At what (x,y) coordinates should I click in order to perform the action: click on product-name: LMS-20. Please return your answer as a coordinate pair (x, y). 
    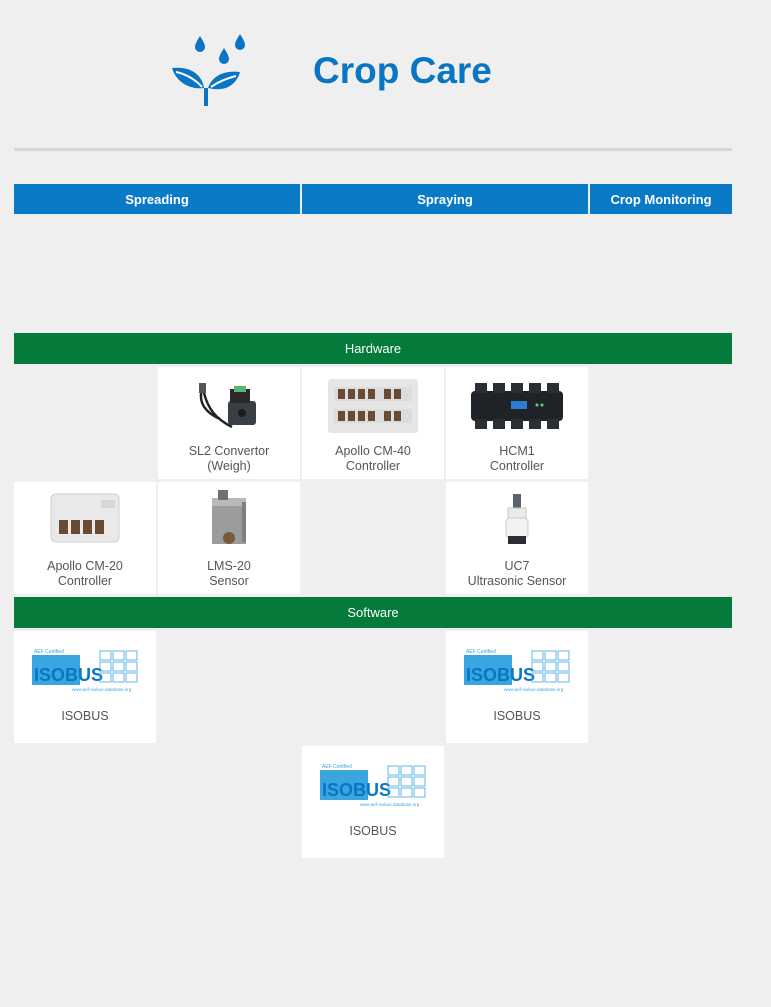
    Looking at the image, I should click on (229, 566).